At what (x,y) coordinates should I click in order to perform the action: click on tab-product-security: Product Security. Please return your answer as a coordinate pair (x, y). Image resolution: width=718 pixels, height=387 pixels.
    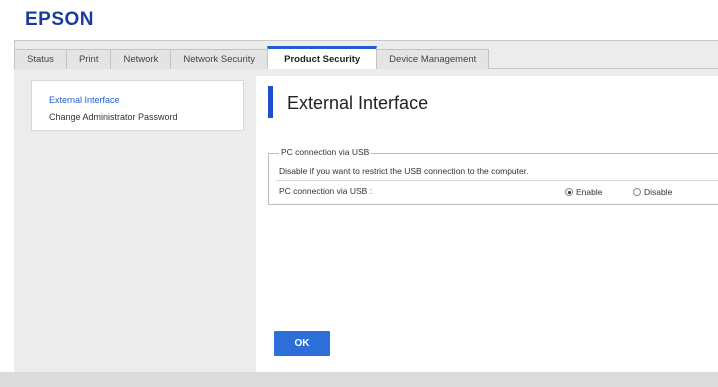
    Looking at the image, I should click on (322, 57).